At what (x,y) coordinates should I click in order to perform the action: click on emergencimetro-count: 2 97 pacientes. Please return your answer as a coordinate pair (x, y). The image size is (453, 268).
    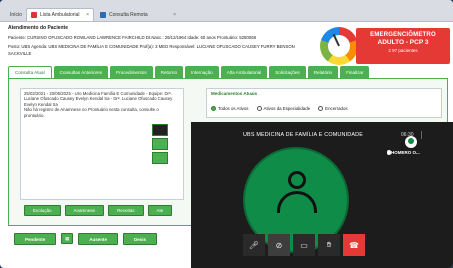
    Looking at the image, I should click on (403, 50).